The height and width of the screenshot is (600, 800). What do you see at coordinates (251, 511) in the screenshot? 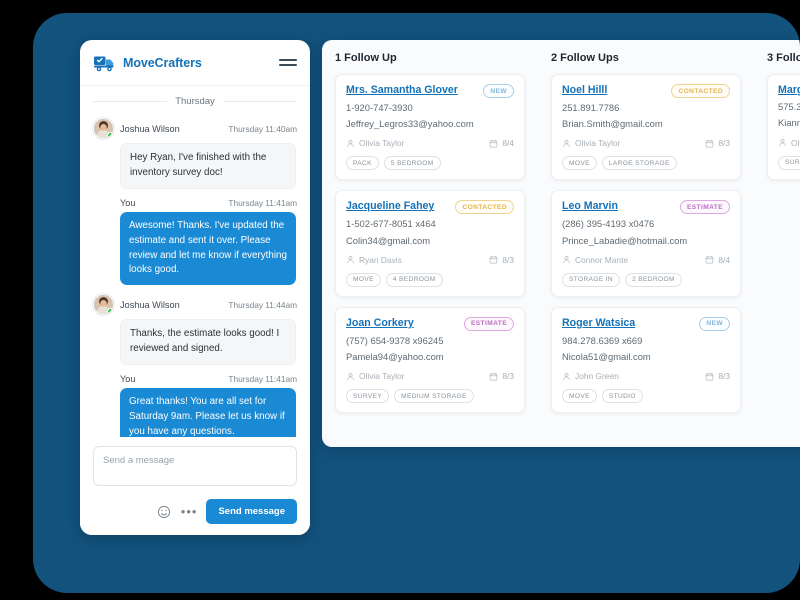
I see `send-message-button: Send message` at bounding box center [251, 511].